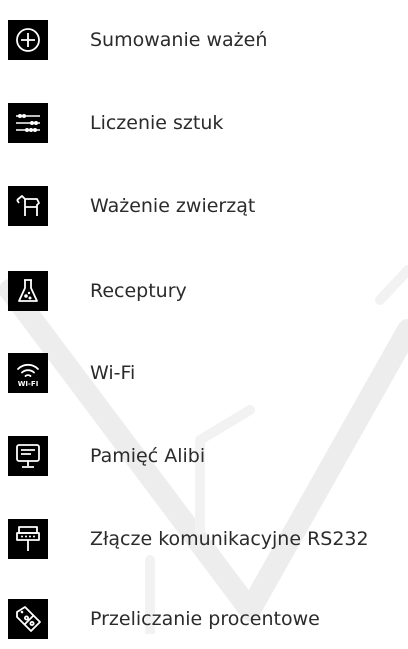  What do you see at coordinates (28, 123) in the screenshot?
I see `abacus-icon` at bounding box center [28, 123].